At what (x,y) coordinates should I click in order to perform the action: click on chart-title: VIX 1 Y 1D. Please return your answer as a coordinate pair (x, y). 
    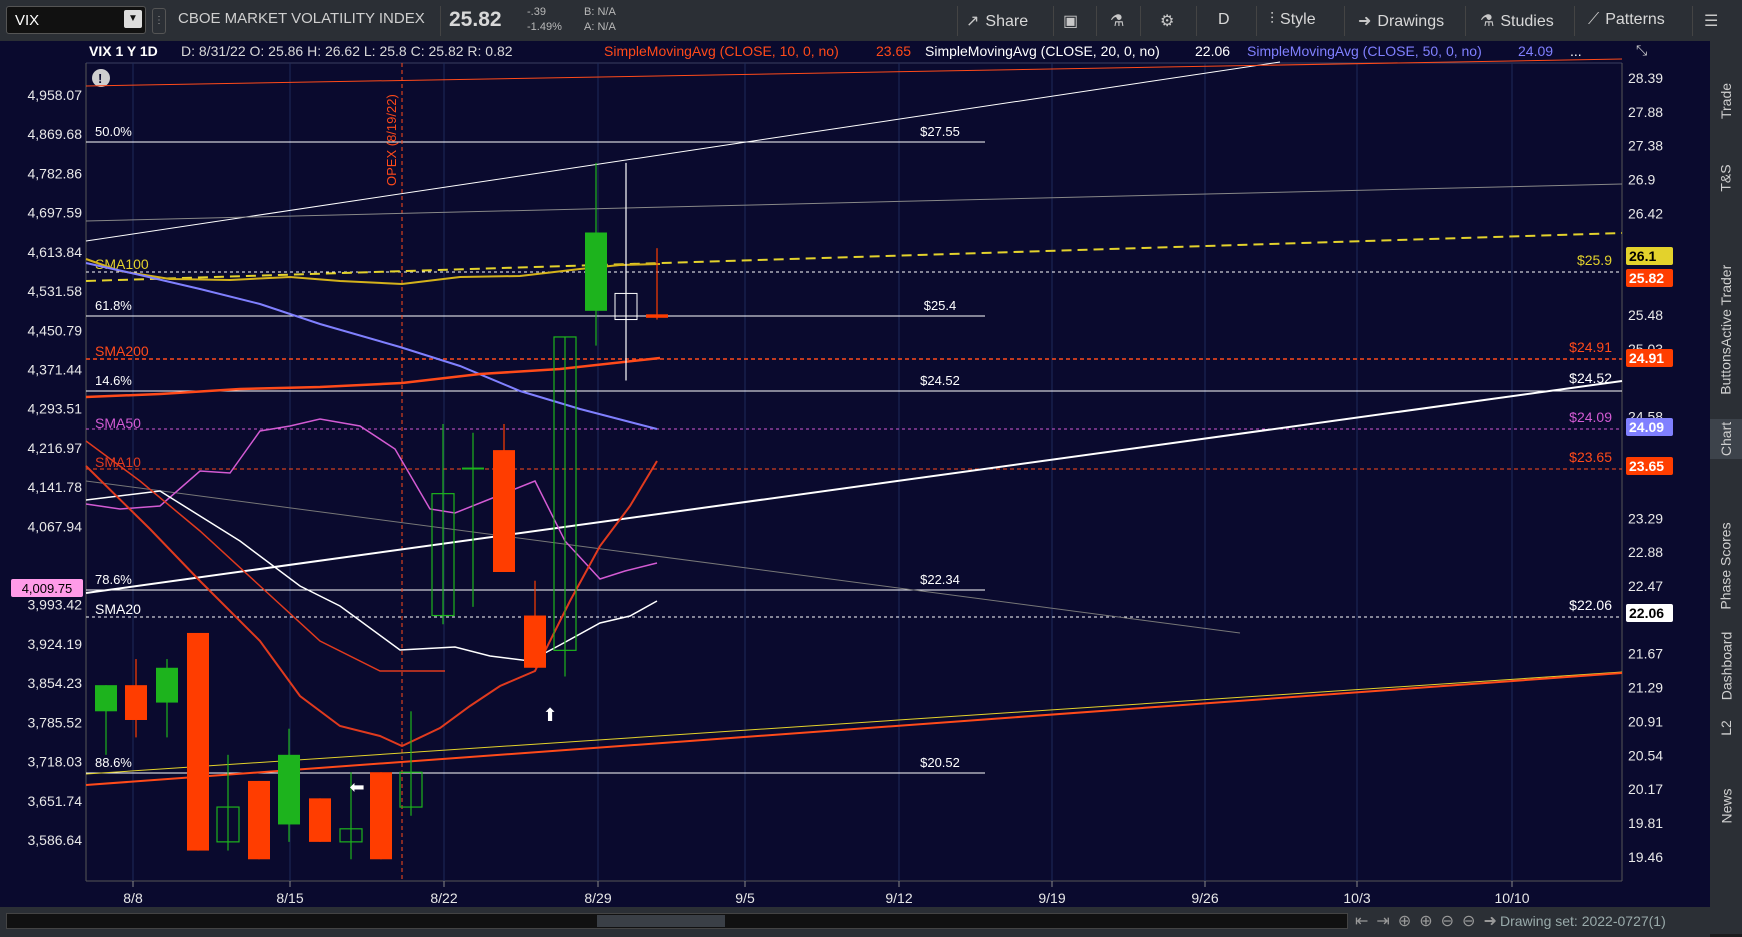
    Looking at the image, I should click on (123, 51).